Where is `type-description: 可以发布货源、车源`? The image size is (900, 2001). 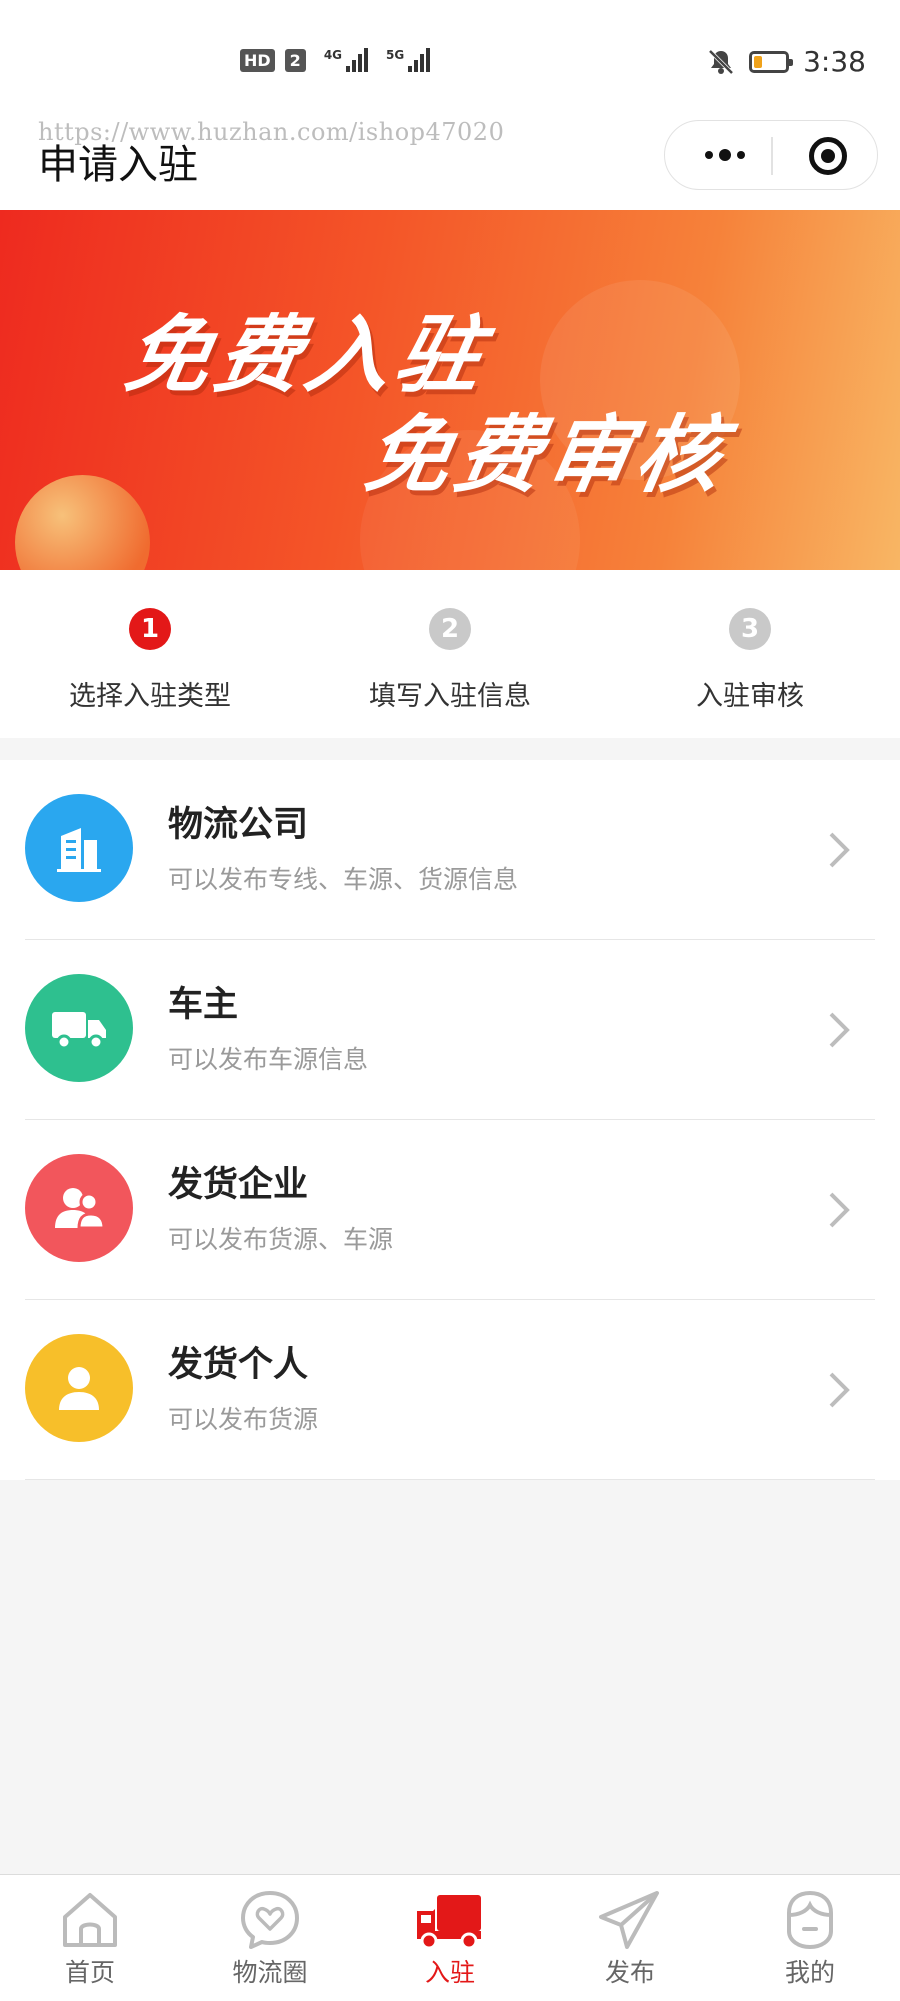 type-description: 可以发布货源、车源 is located at coordinates (281, 1239).